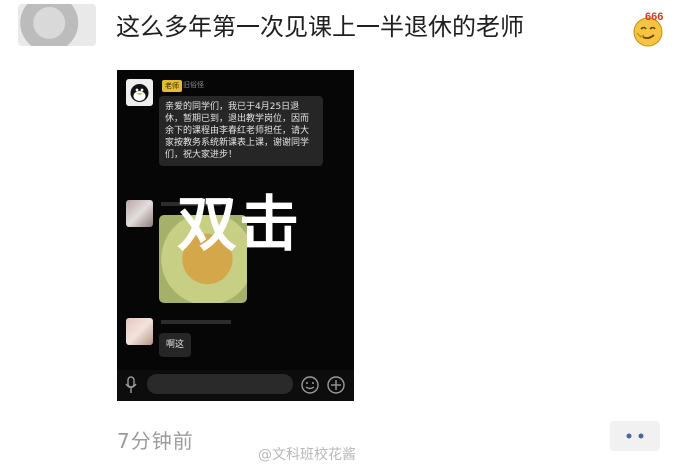  What do you see at coordinates (175, 345) in the screenshot?
I see `reply-bubble: 啊这` at bounding box center [175, 345].